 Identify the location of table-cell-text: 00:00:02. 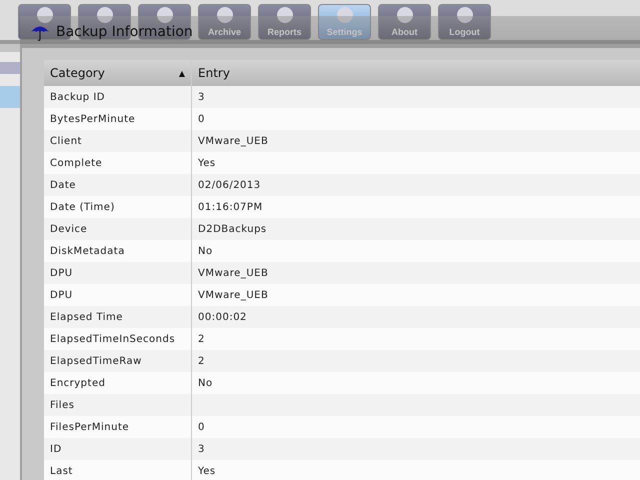
(222, 317).